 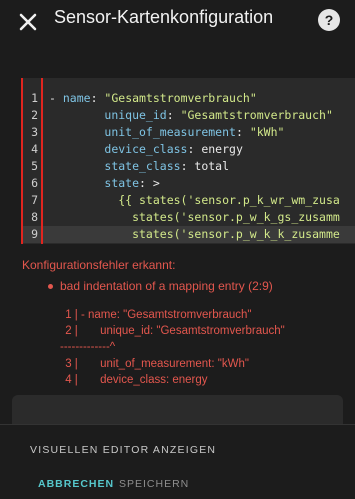 I want to click on code-token: device_class, so click(x=146, y=149).